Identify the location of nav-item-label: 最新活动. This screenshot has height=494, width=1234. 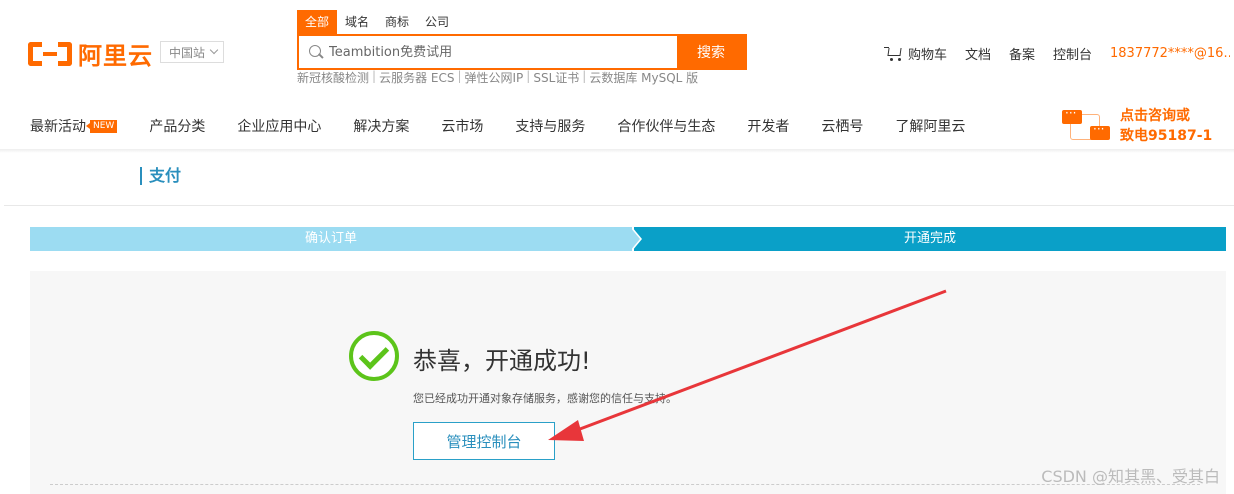
(58, 127).